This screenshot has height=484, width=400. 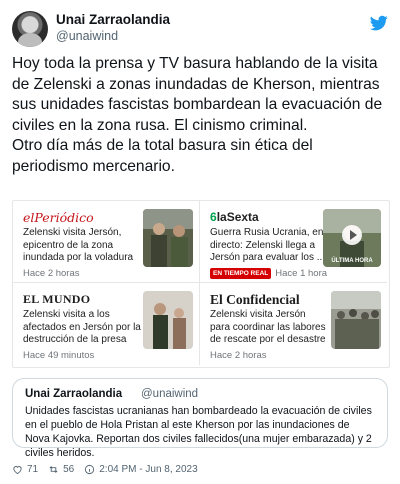 I want to click on quoted-author-name: Unai Zarraolandia, so click(x=74, y=394).